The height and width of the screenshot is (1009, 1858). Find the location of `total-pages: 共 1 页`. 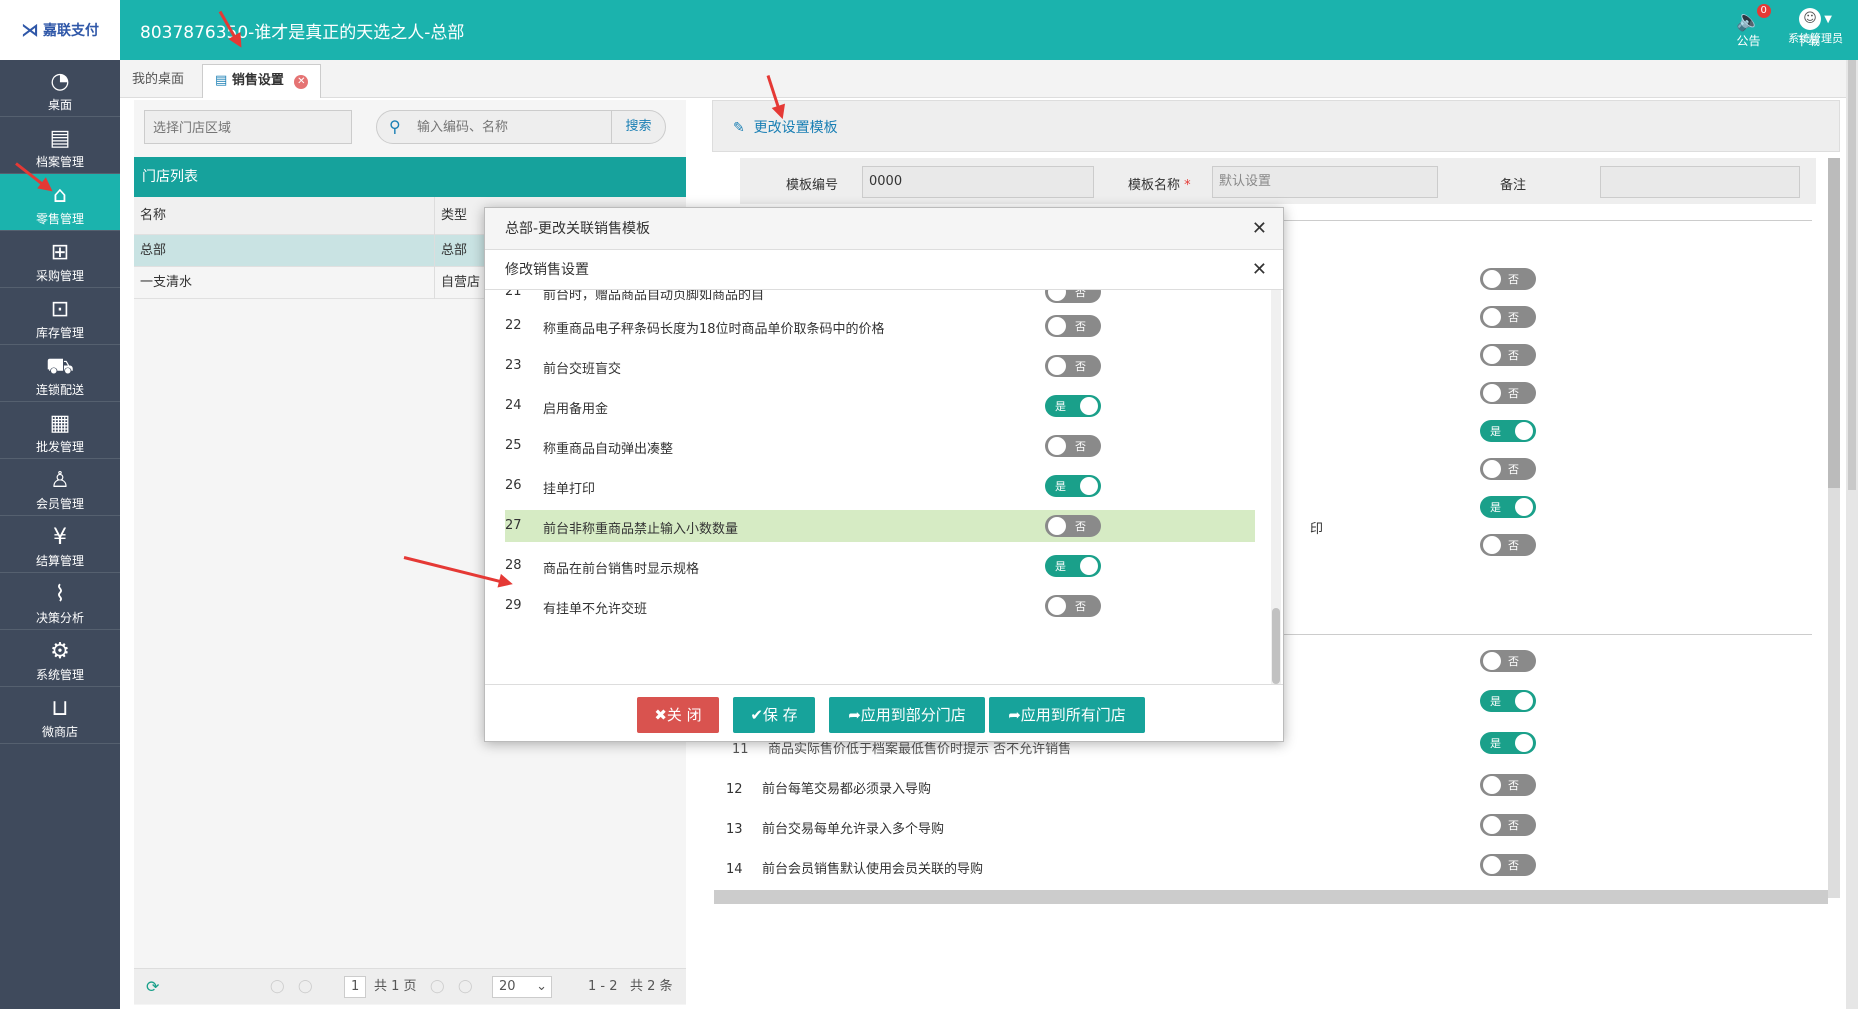

total-pages: 共 1 页 is located at coordinates (395, 986).